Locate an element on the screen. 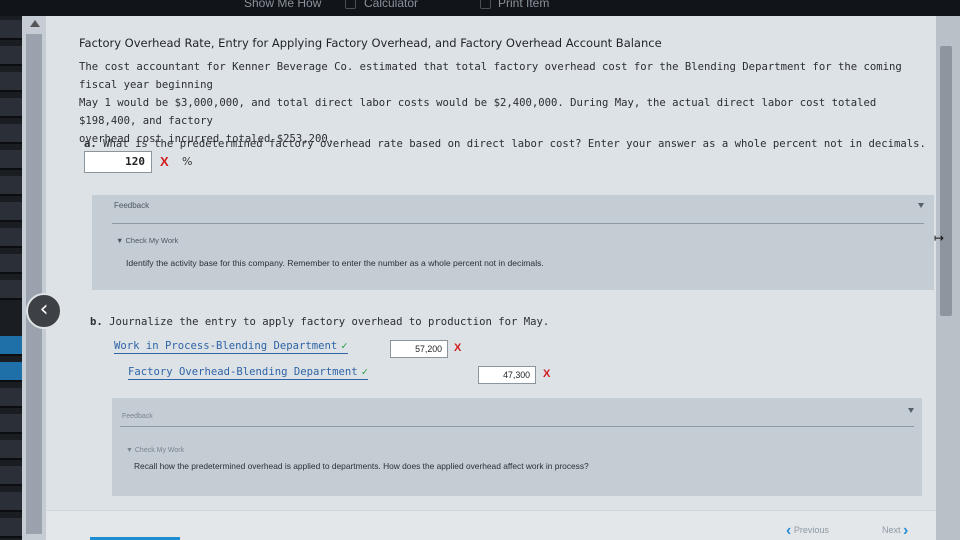  previous-label: Previous is located at coordinates (811, 530).